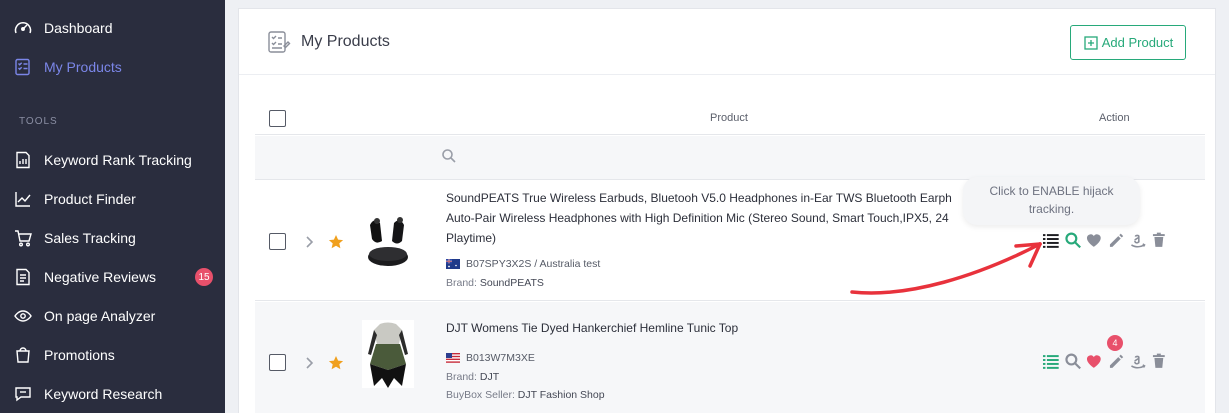 The width and height of the screenshot is (1229, 413). What do you see at coordinates (38, 121) in the screenshot?
I see `sidebar-section-label: TOOLS` at bounding box center [38, 121].